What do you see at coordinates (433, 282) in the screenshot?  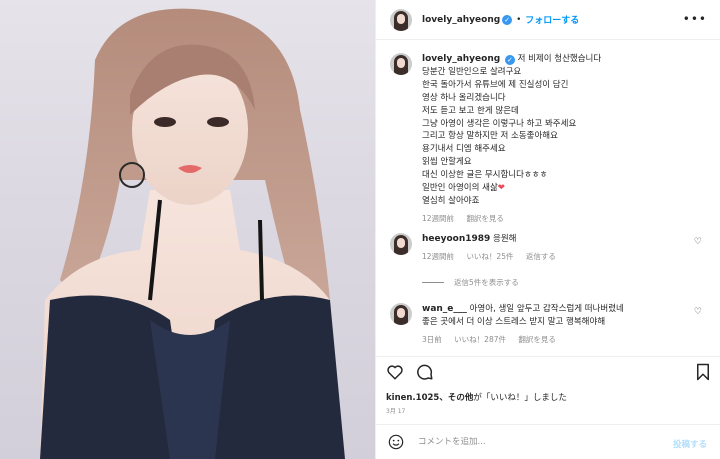 I see `replies-divider-line` at bounding box center [433, 282].